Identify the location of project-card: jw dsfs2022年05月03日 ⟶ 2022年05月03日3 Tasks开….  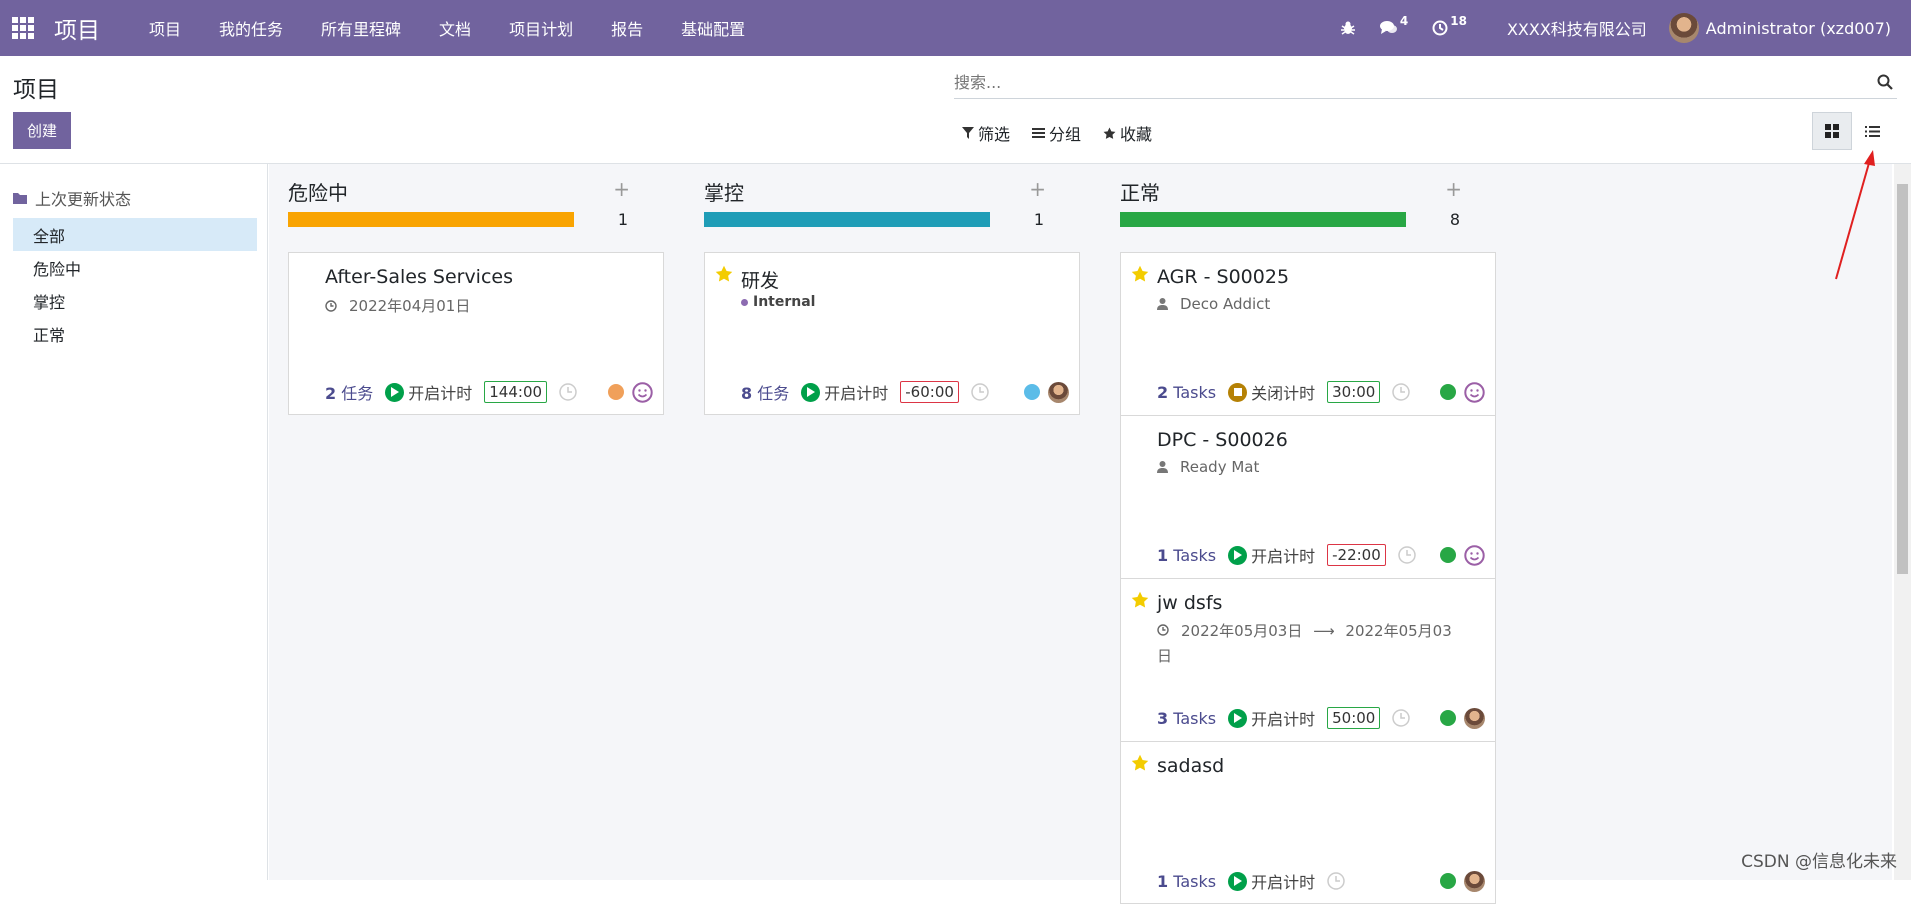
(1308, 659).